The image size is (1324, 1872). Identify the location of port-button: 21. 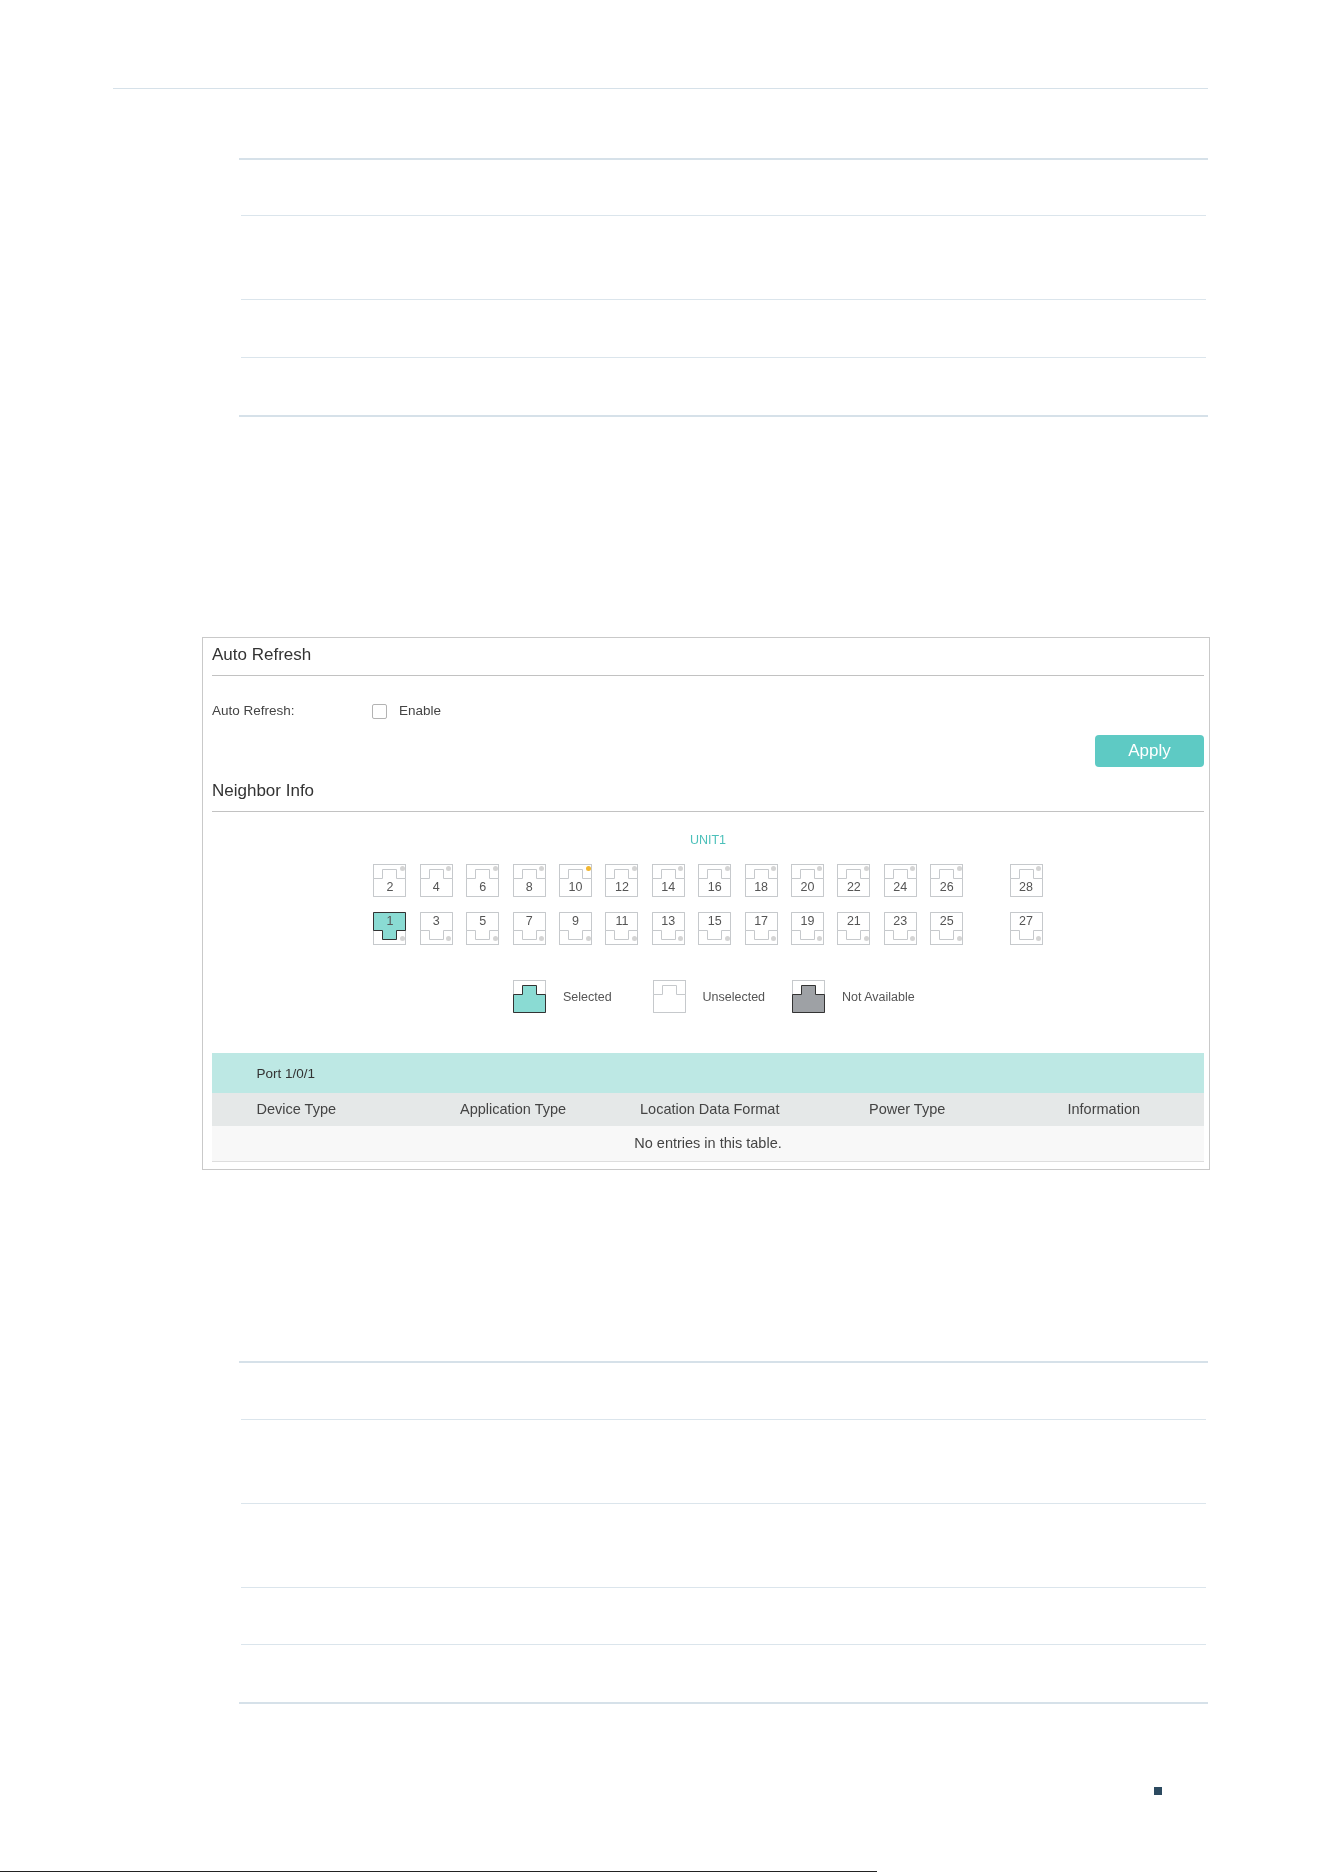
(854, 928).